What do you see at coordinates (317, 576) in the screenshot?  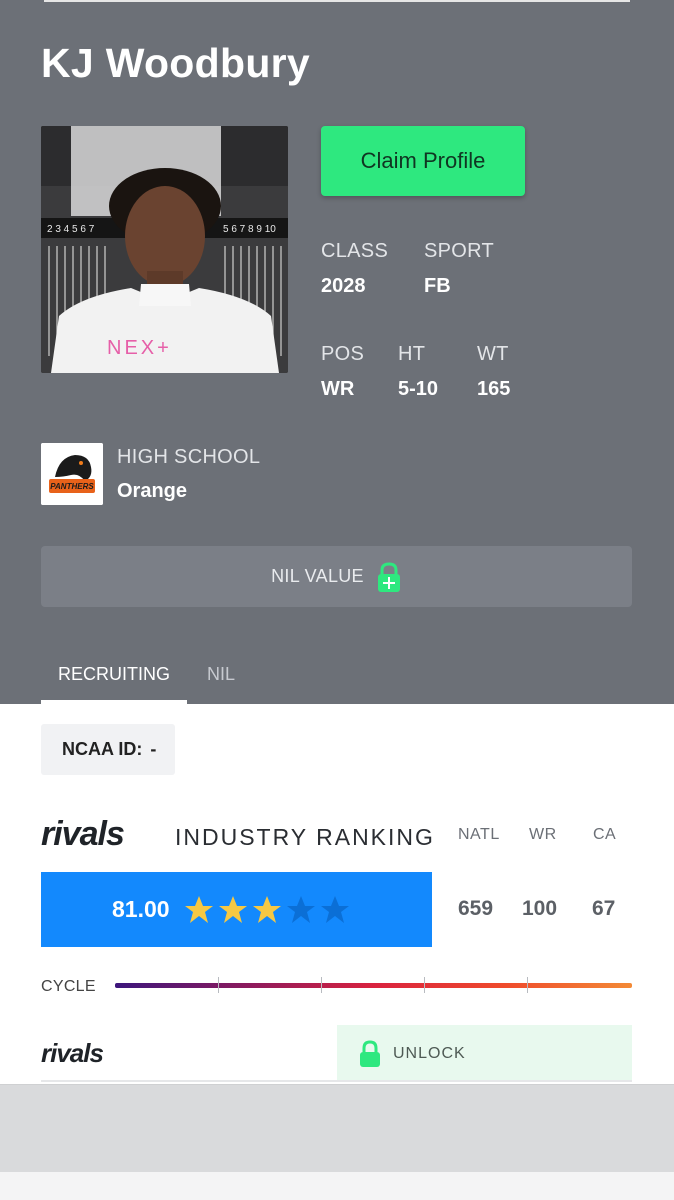 I see `nil-value-label: NIL VALUE` at bounding box center [317, 576].